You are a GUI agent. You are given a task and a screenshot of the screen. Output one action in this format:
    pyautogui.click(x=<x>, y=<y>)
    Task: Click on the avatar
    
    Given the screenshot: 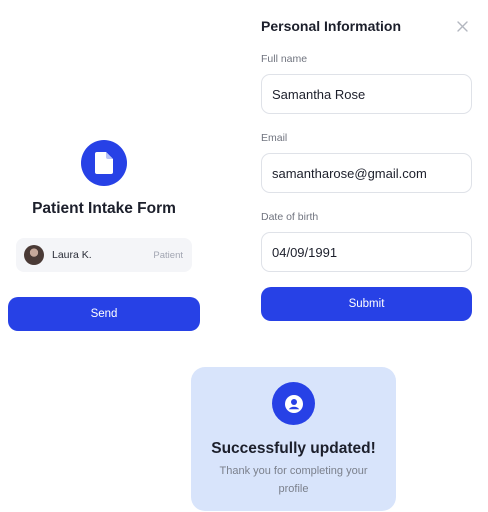 What is the action you would take?
    pyautogui.click(x=34, y=255)
    